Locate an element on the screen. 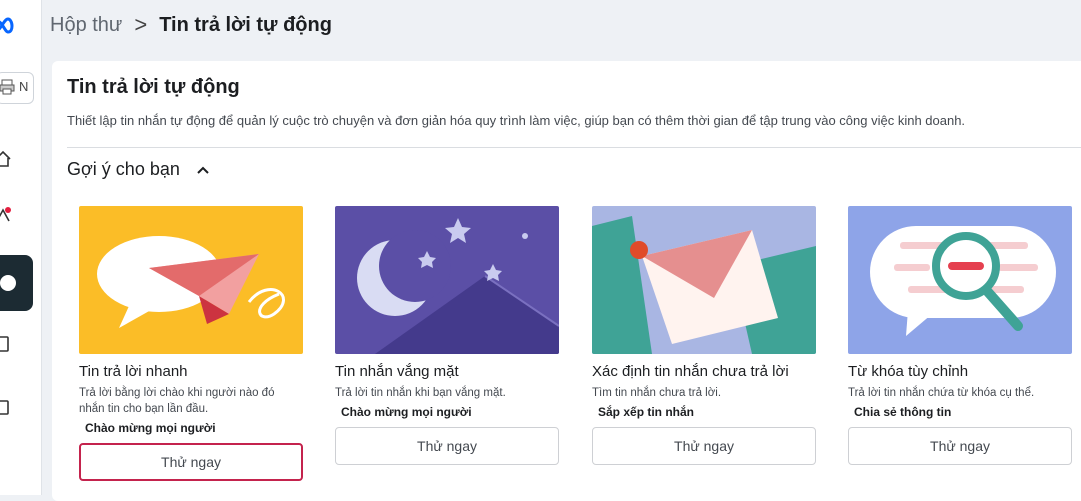 The image size is (1081, 501). chat-bubble-icon is located at coordinates (8, 283).